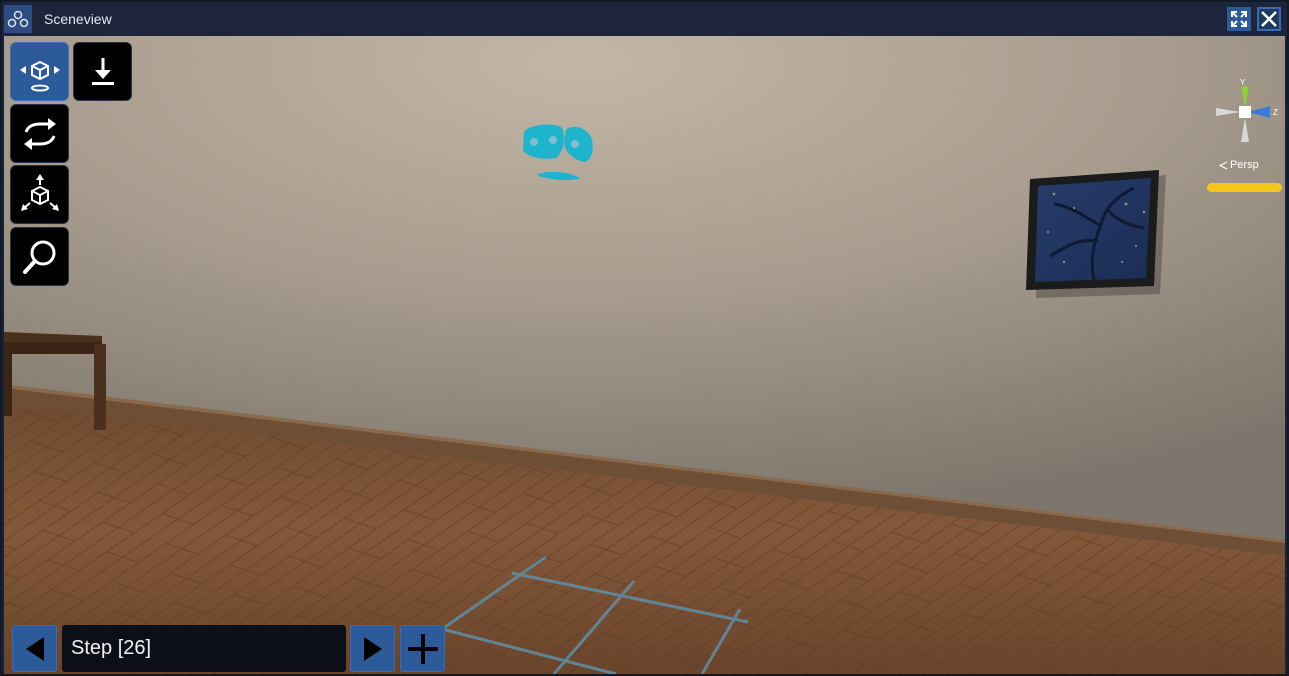 Image resolution: width=1289 pixels, height=676 pixels. Describe the element at coordinates (1096, 234) in the screenshot. I see `wall-painting` at that location.